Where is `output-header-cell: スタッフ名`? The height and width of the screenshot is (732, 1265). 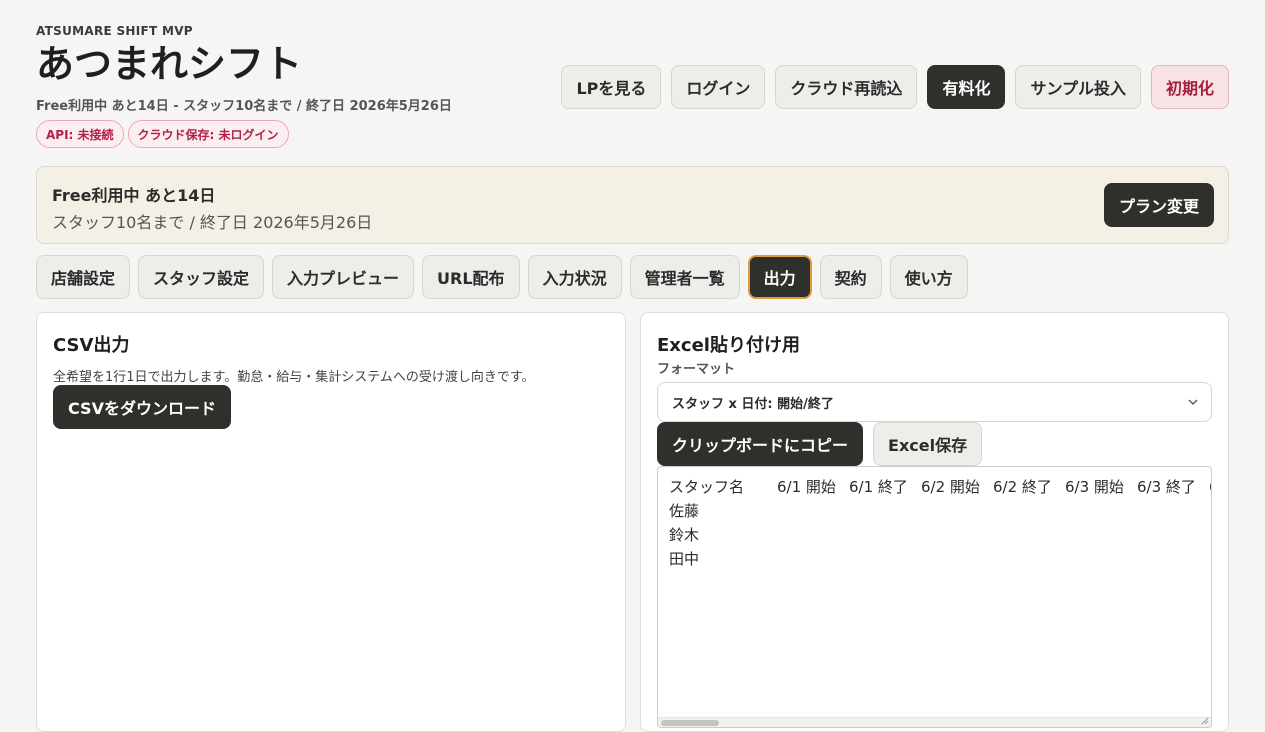 output-header-cell: スタッフ名 is located at coordinates (707, 487).